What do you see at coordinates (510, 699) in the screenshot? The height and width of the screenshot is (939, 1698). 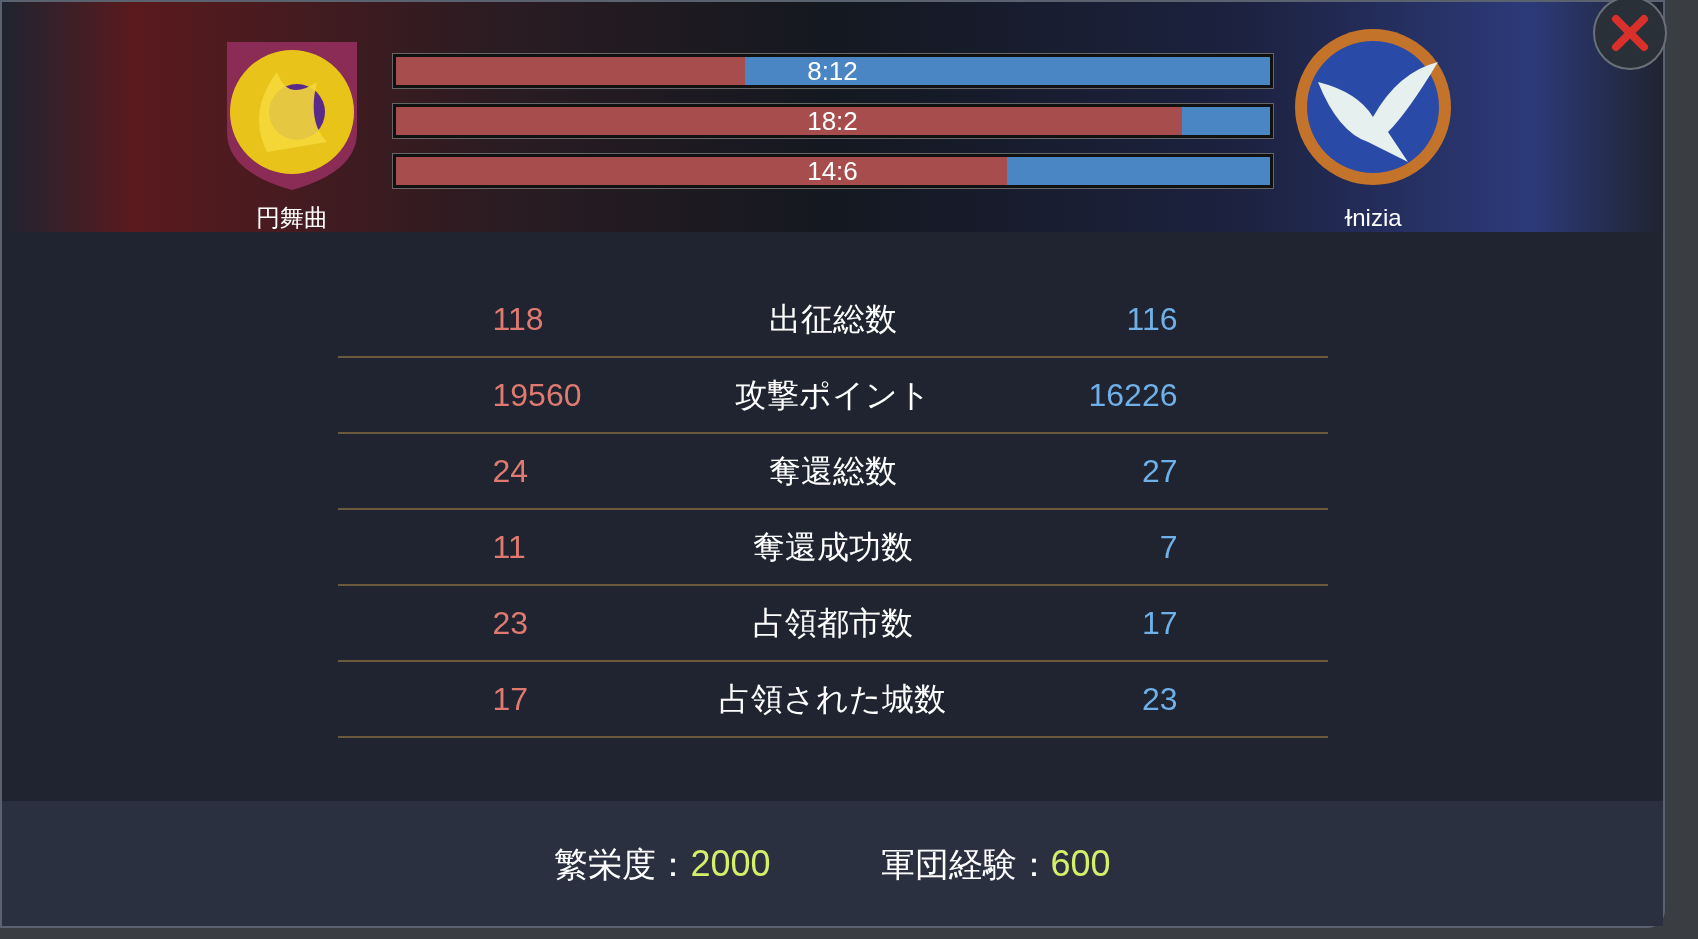 I see `left-value: 17` at bounding box center [510, 699].